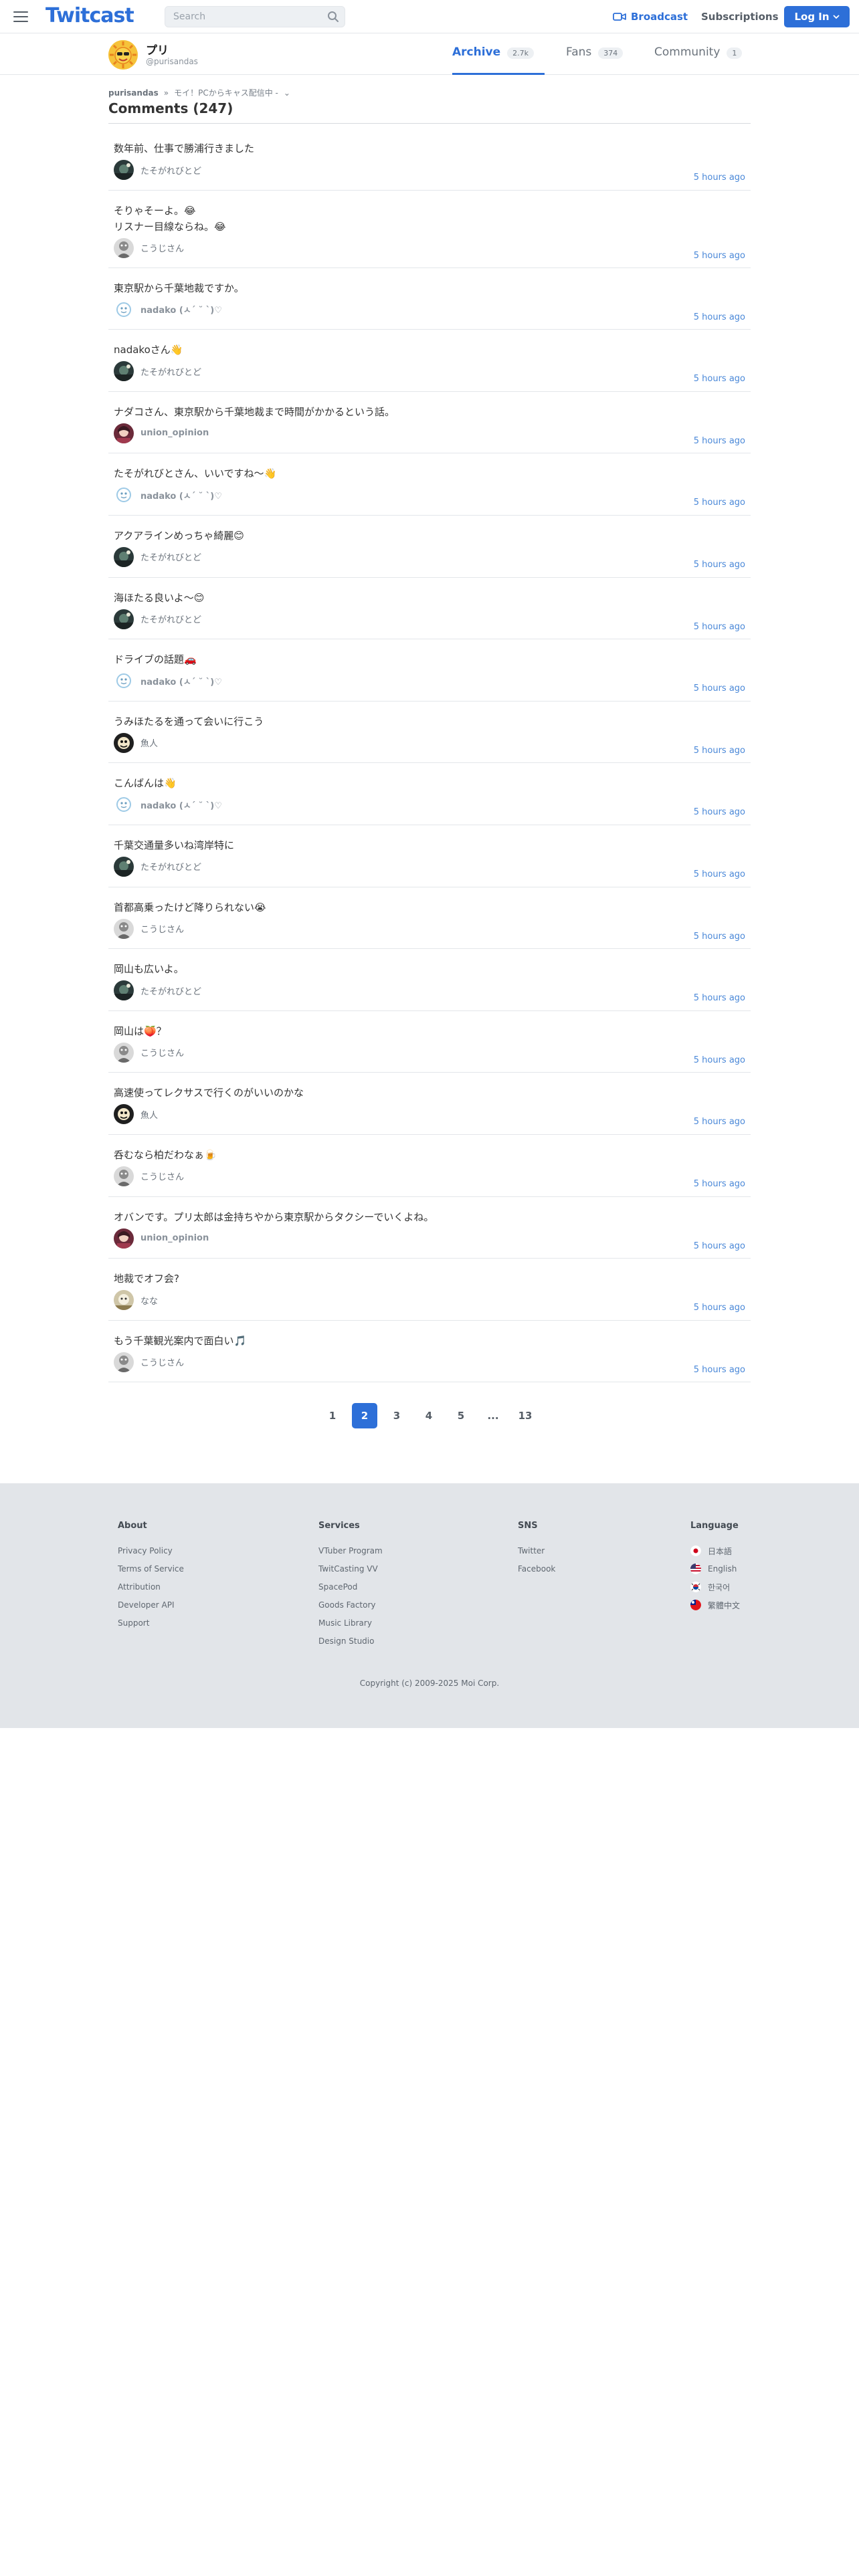  I want to click on page-button: 4, so click(429, 1415).